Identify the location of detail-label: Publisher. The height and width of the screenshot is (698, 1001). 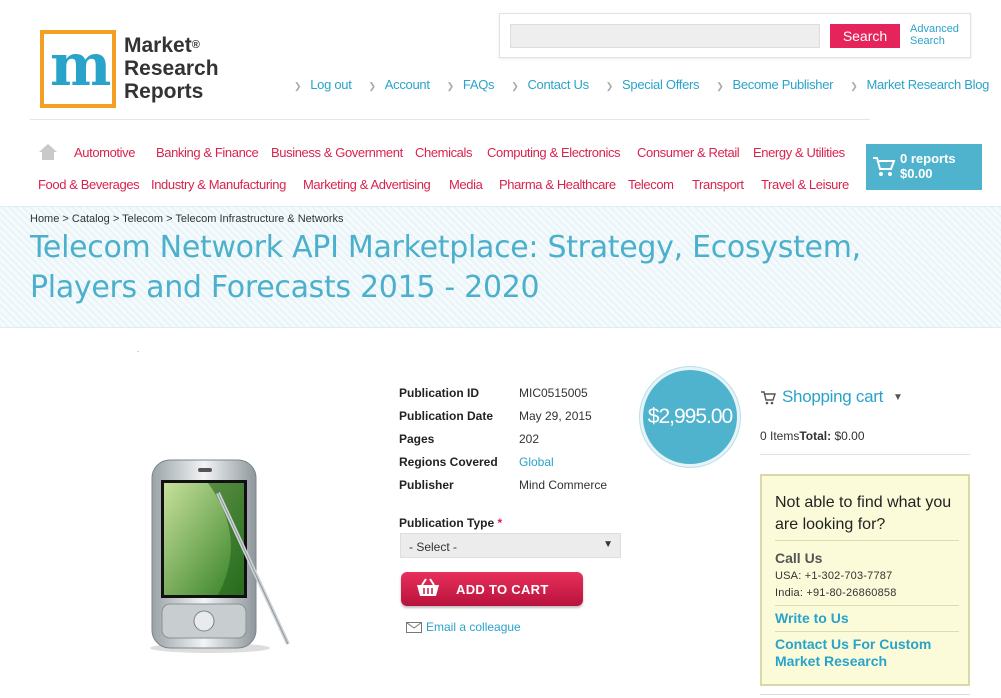
(426, 485).